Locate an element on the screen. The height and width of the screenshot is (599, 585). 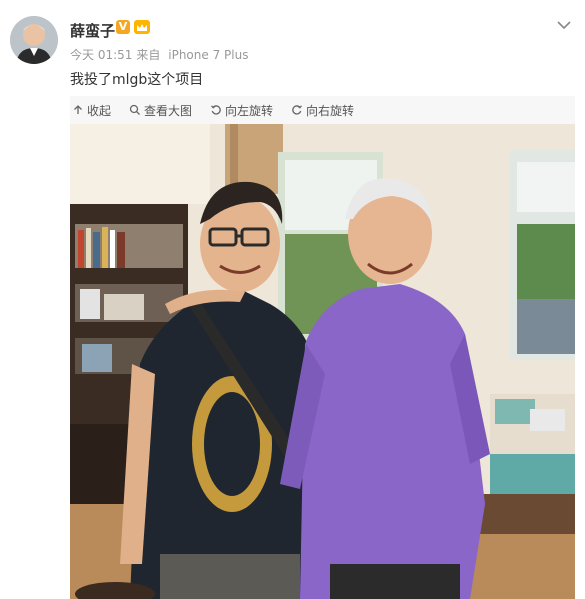
search-icon is located at coordinates (134, 109).